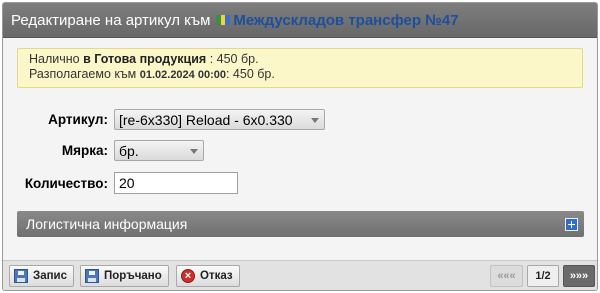 Image resolution: width=600 pixels, height=293 pixels. What do you see at coordinates (182, 75) in the screenshot?
I see `disposable-date: 01.02.2024 00:00` at bounding box center [182, 75].